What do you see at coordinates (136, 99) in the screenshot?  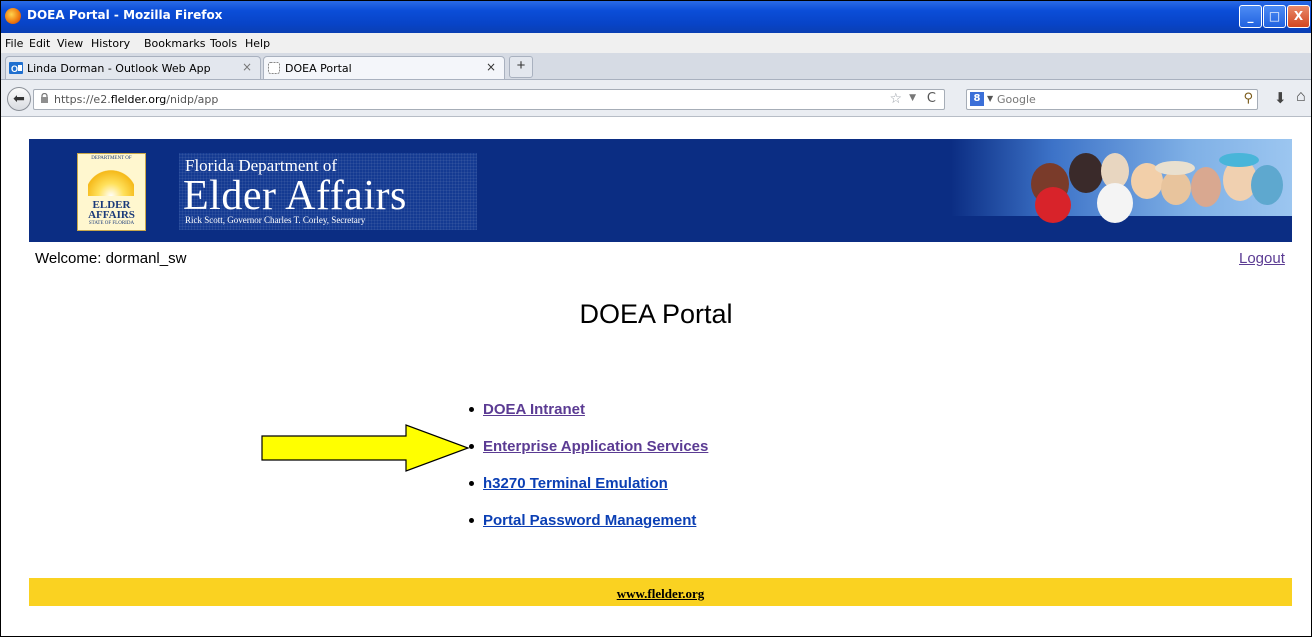 I see `url-text: https://e2.flelder.org/nidp/app` at bounding box center [136, 99].